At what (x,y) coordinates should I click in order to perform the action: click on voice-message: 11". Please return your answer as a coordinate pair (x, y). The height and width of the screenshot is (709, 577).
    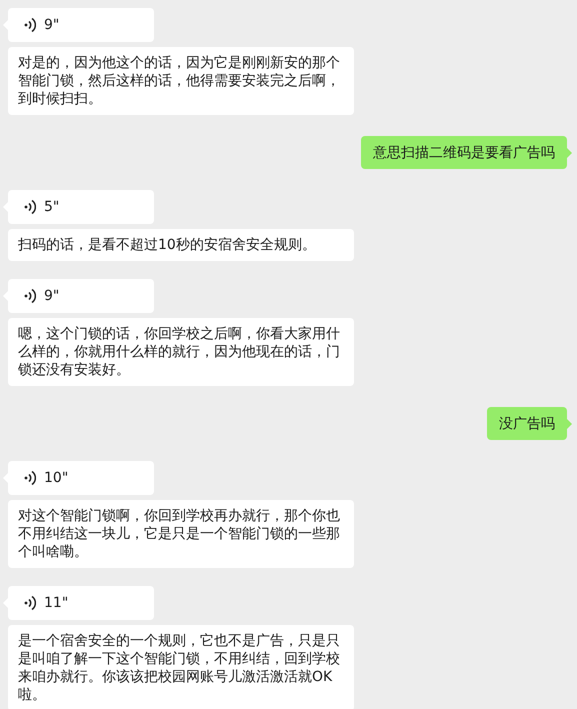
    Looking at the image, I should click on (81, 603).